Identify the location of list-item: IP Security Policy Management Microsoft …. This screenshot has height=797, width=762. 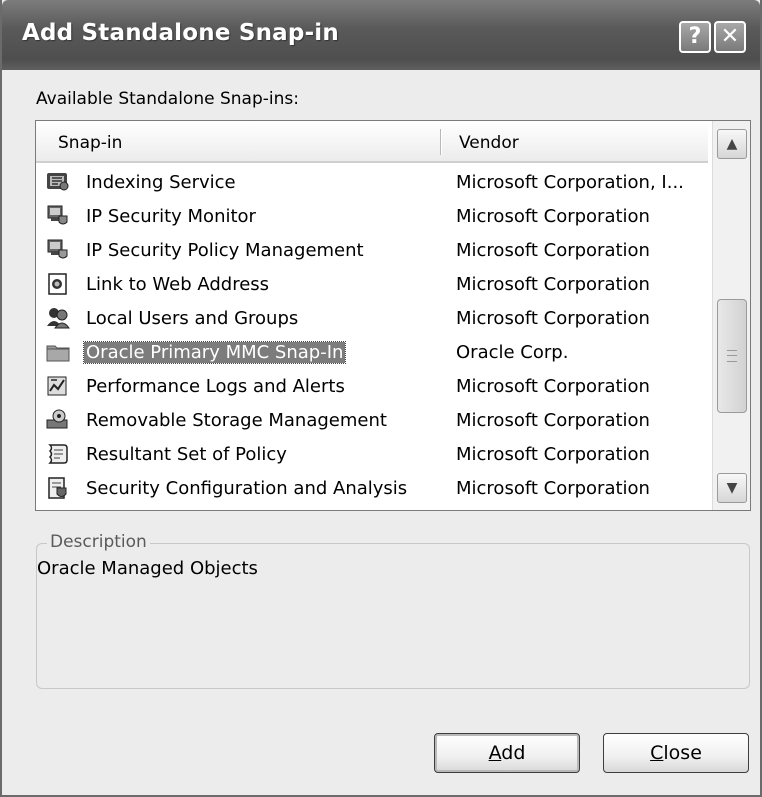
(372, 251).